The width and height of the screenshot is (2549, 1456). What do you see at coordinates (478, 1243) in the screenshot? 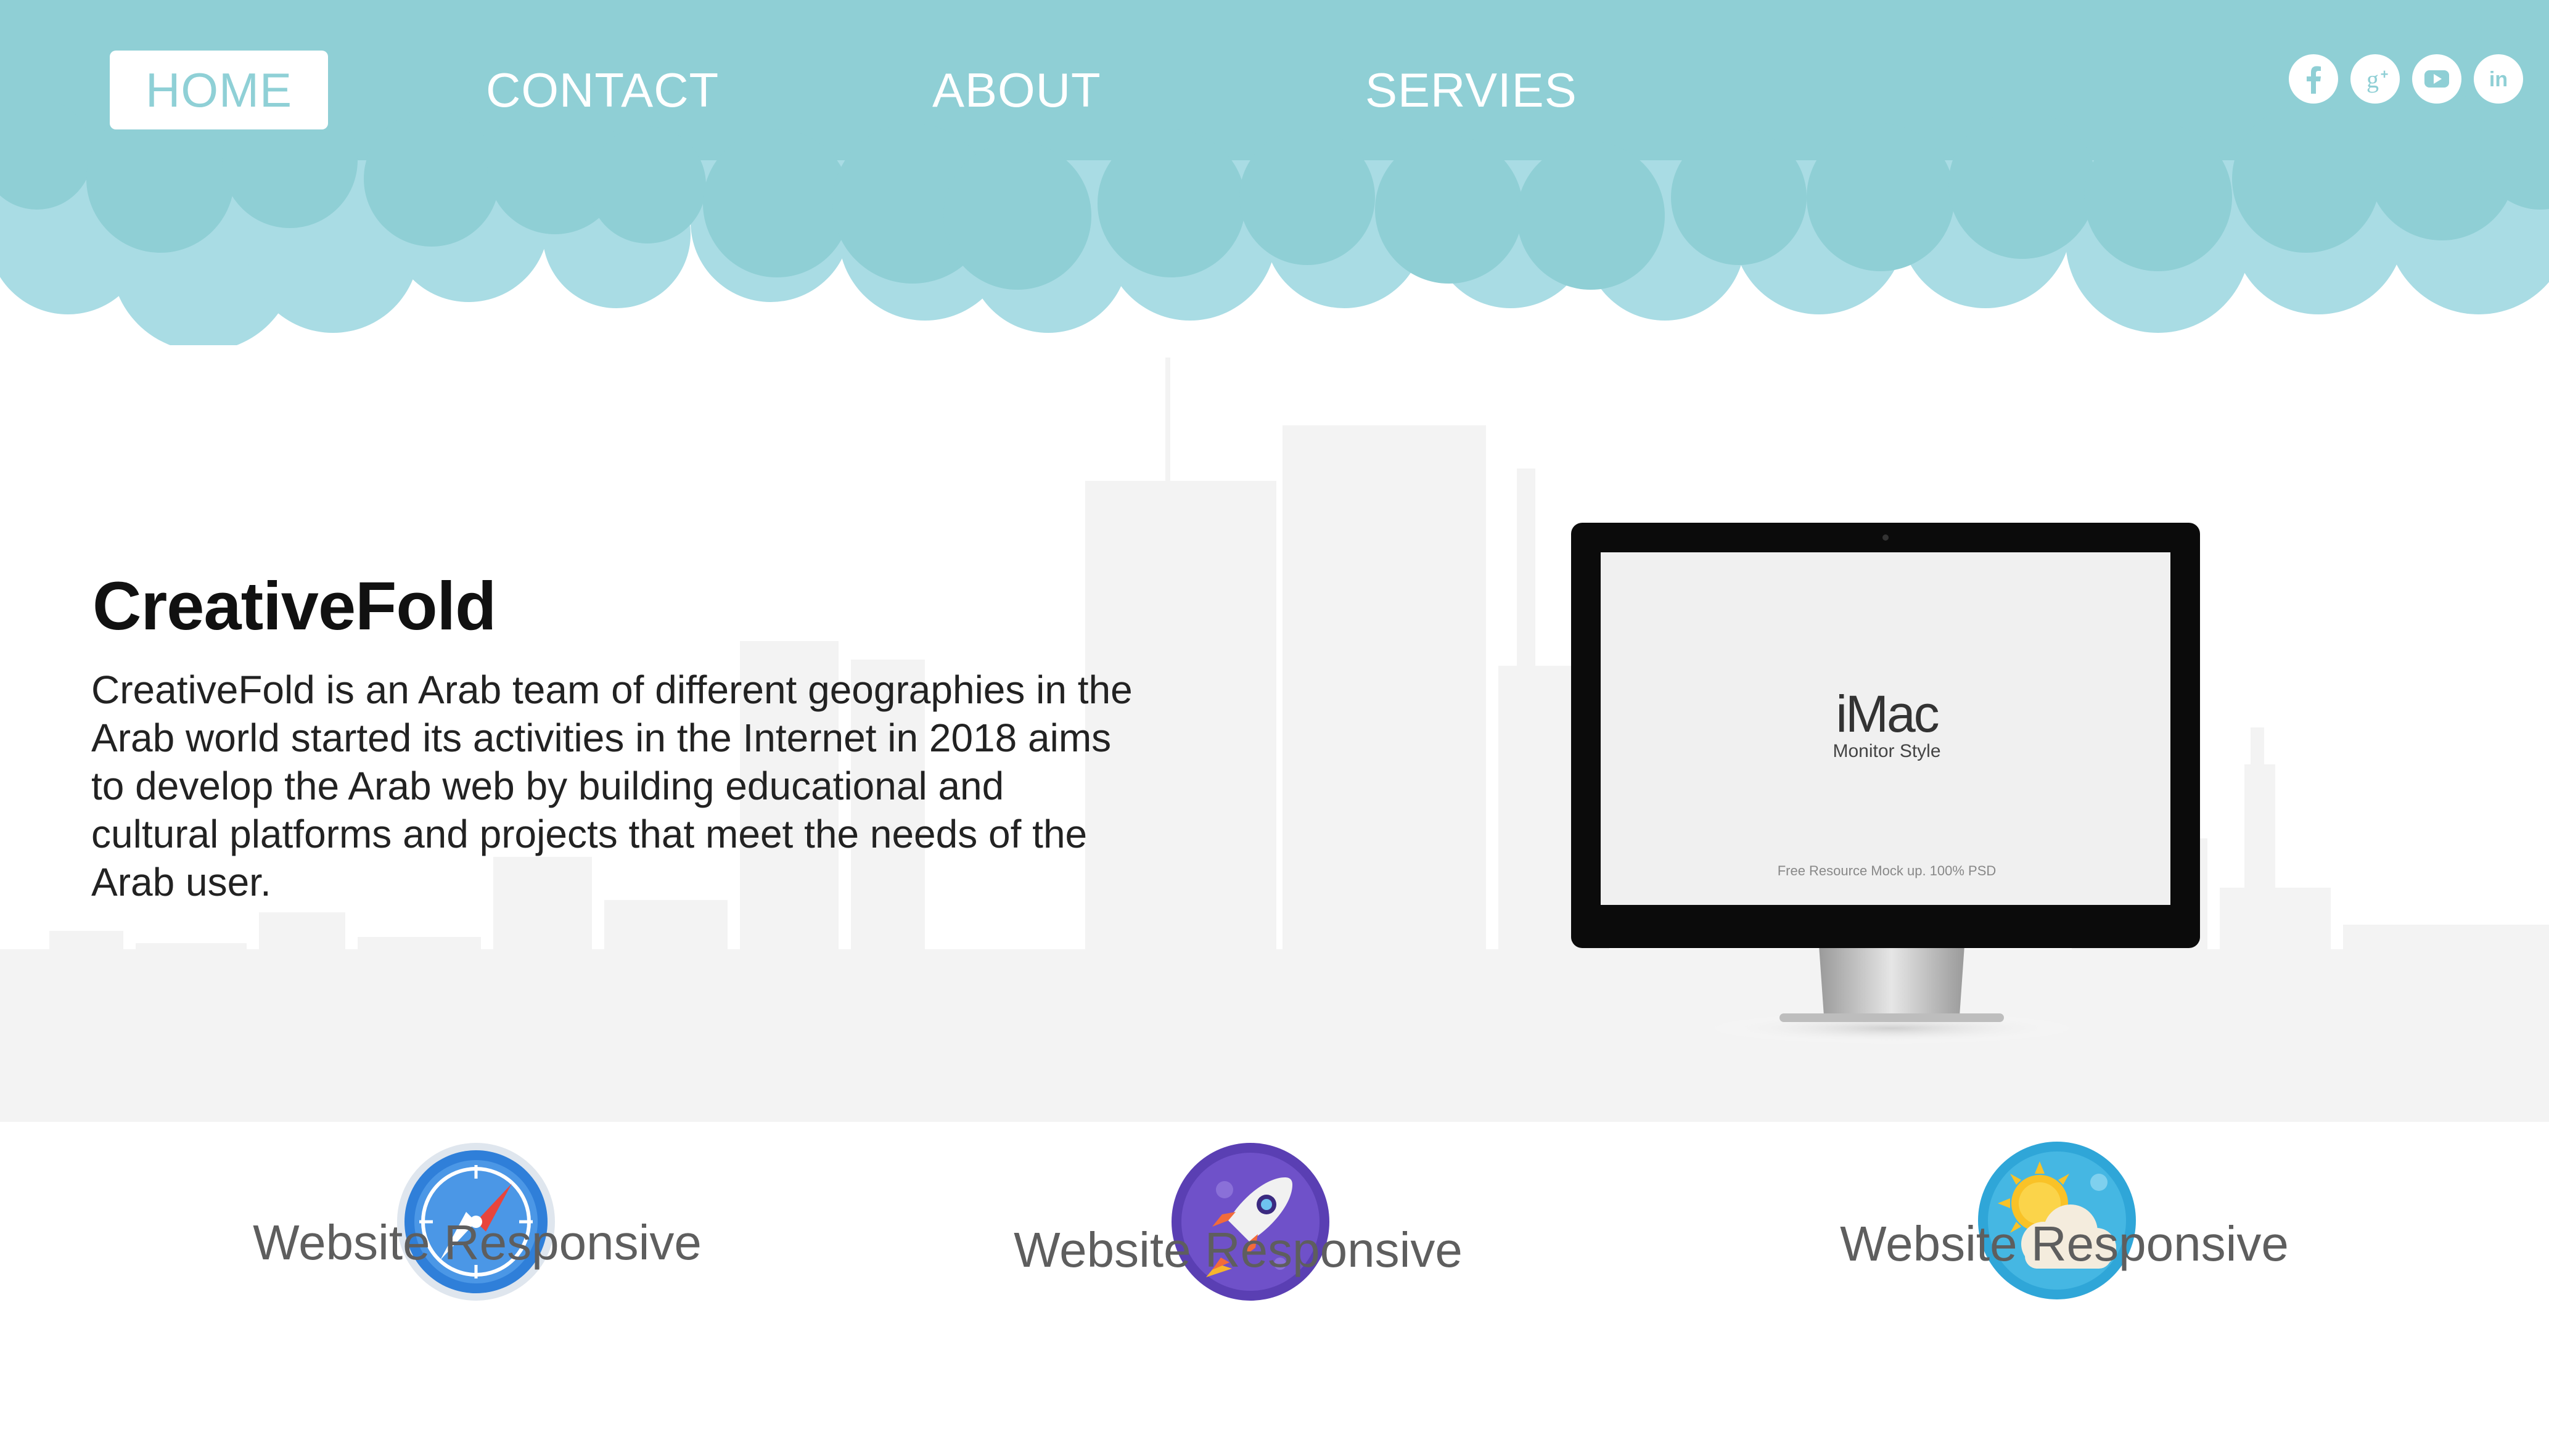
I see `feature-label-1: Website Responsive` at bounding box center [478, 1243].